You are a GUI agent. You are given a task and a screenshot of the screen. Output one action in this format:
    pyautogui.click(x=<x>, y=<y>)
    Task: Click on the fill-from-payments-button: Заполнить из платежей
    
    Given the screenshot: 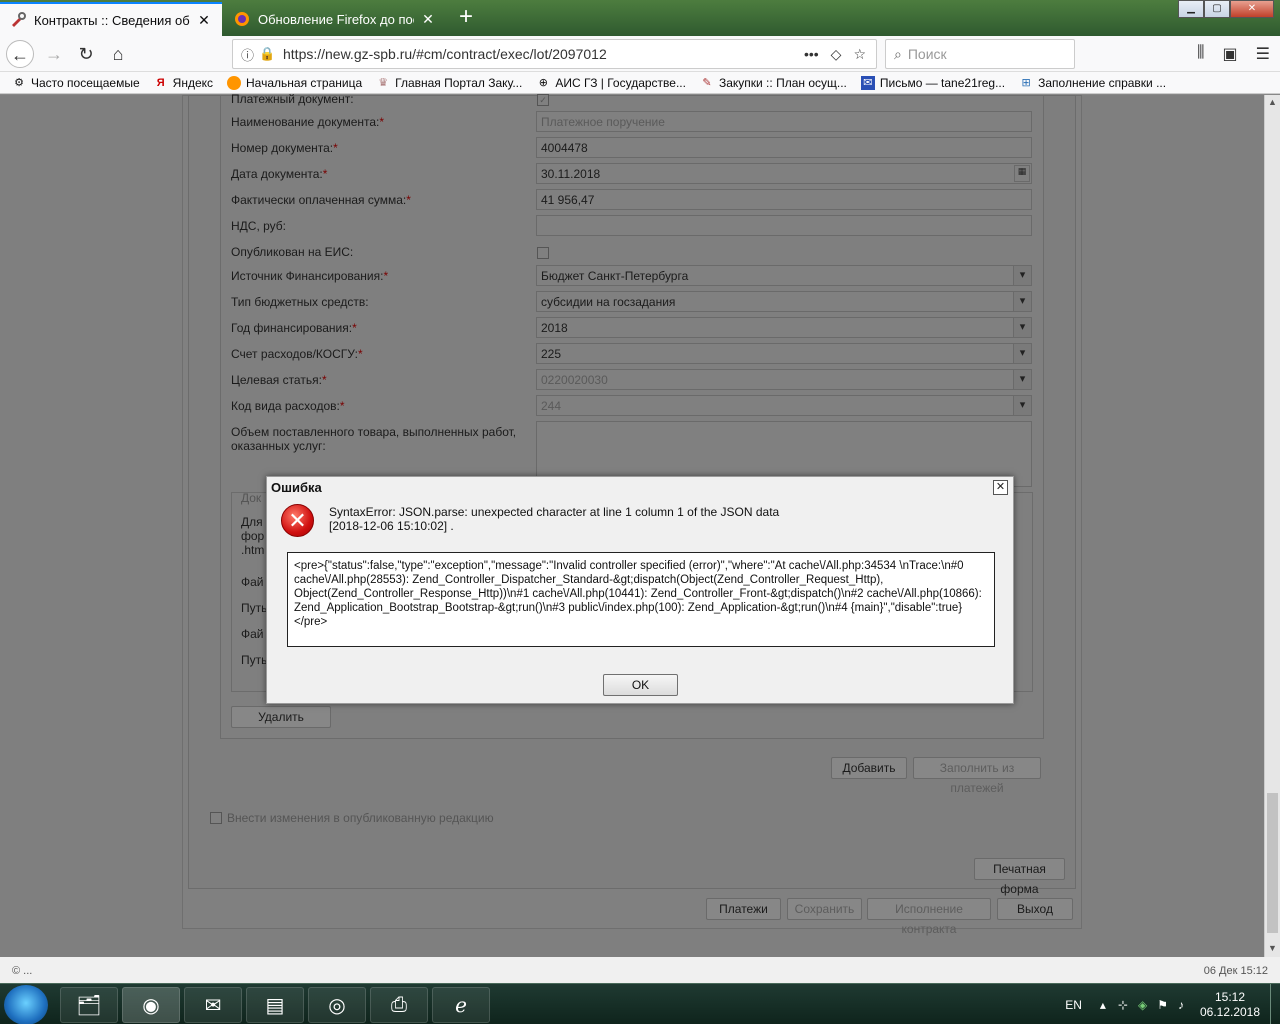 What is the action you would take?
    pyautogui.click(x=977, y=776)
    